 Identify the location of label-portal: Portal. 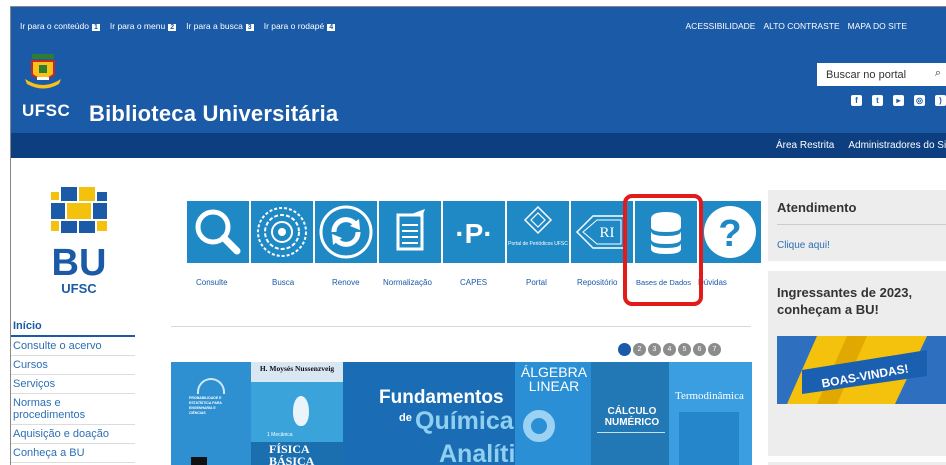
(536, 282).